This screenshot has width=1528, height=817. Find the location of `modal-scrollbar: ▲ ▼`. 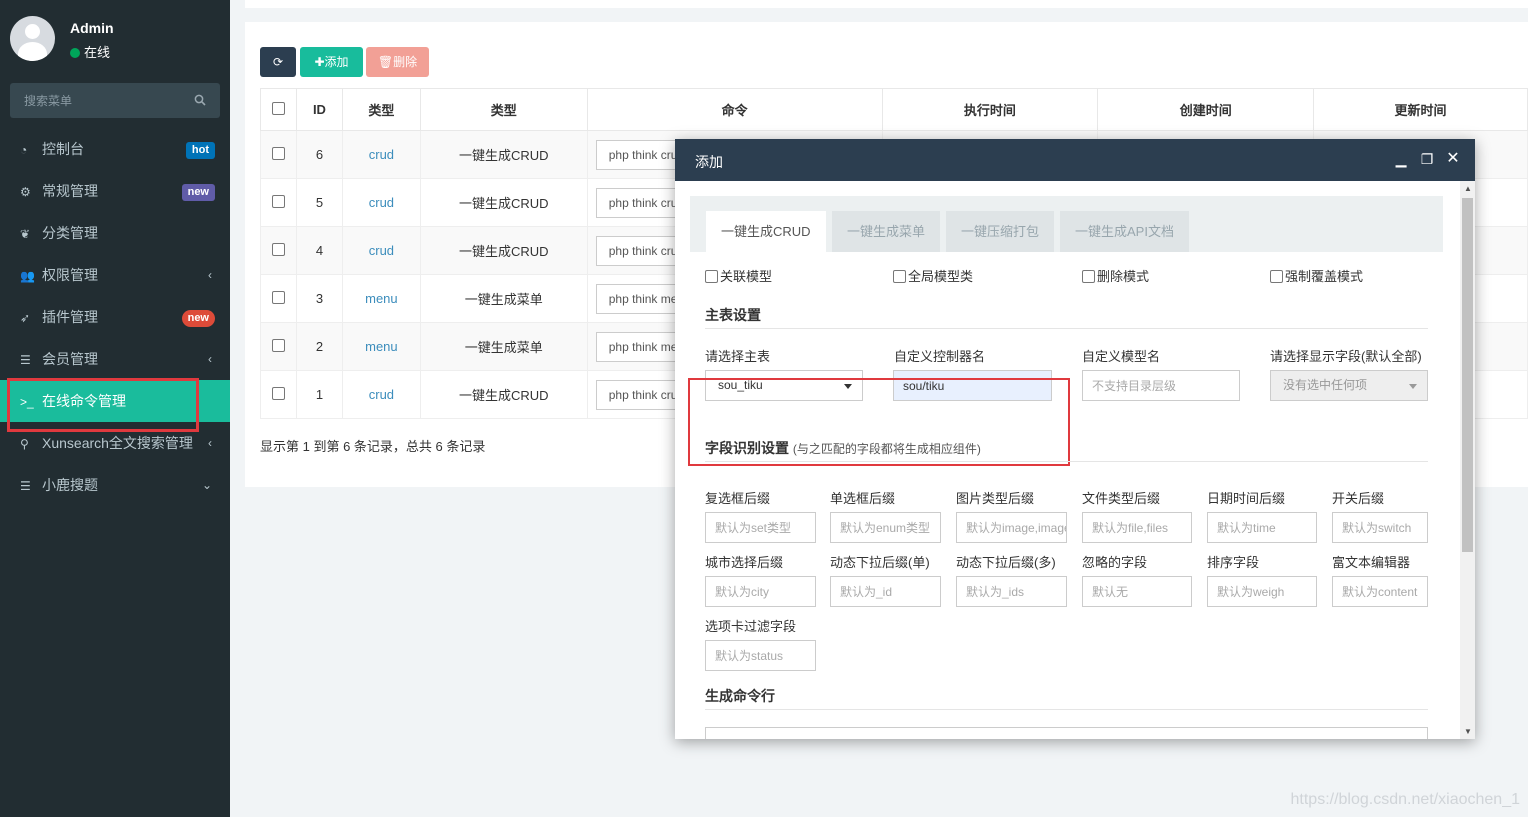

modal-scrollbar: ▲ ▼ is located at coordinates (1467, 460).